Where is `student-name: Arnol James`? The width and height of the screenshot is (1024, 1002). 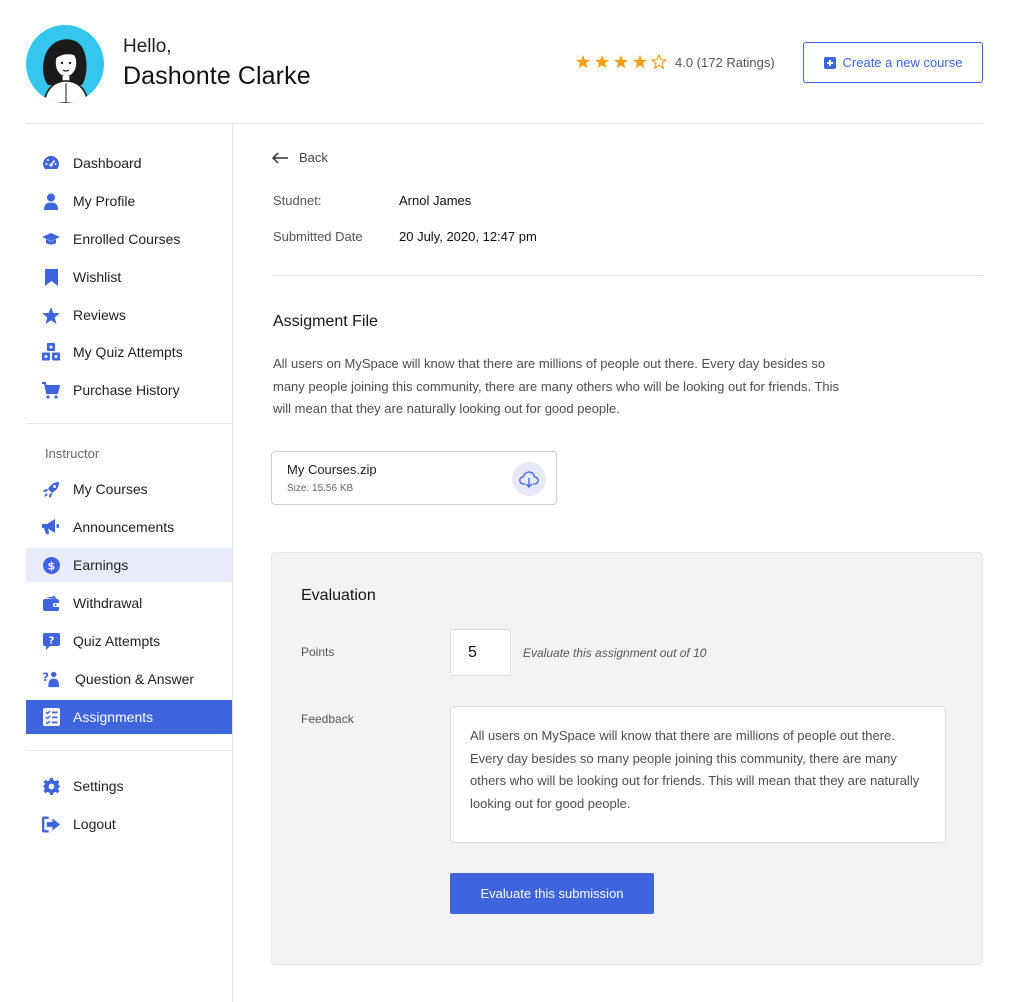 student-name: Arnol James is located at coordinates (435, 200).